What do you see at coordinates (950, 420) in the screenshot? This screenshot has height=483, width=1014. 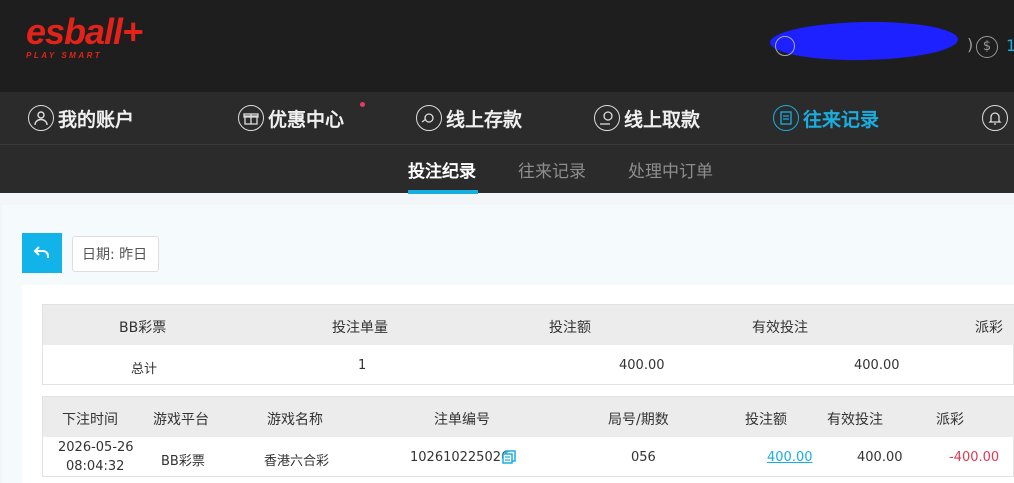 I see `bets-header-payout: 派彩` at bounding box center [950, 420].